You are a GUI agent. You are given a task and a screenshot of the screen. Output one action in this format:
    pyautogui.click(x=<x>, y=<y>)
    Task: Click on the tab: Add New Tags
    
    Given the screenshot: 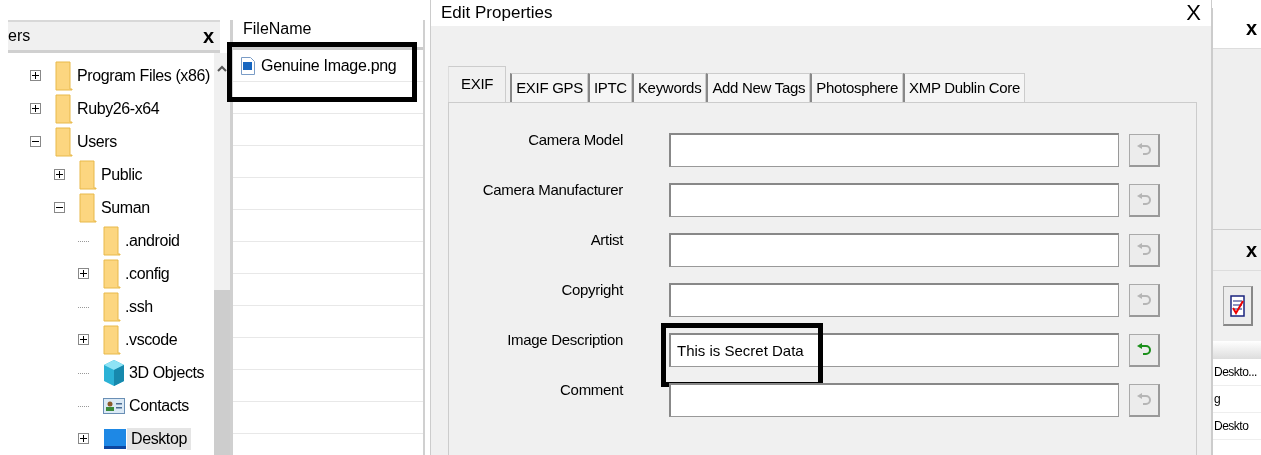 What is the action you would take?
    pyautogui.click(x=758, y=87)
    